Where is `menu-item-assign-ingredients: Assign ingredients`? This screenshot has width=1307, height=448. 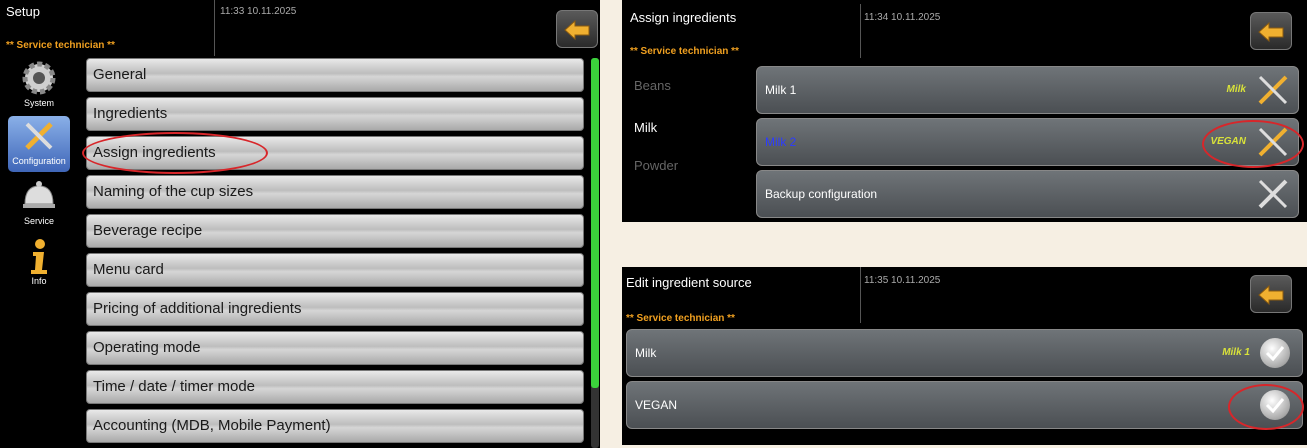 menu-item-assign-ingredients: Assign ingredients is located at coordinates (335, 153).